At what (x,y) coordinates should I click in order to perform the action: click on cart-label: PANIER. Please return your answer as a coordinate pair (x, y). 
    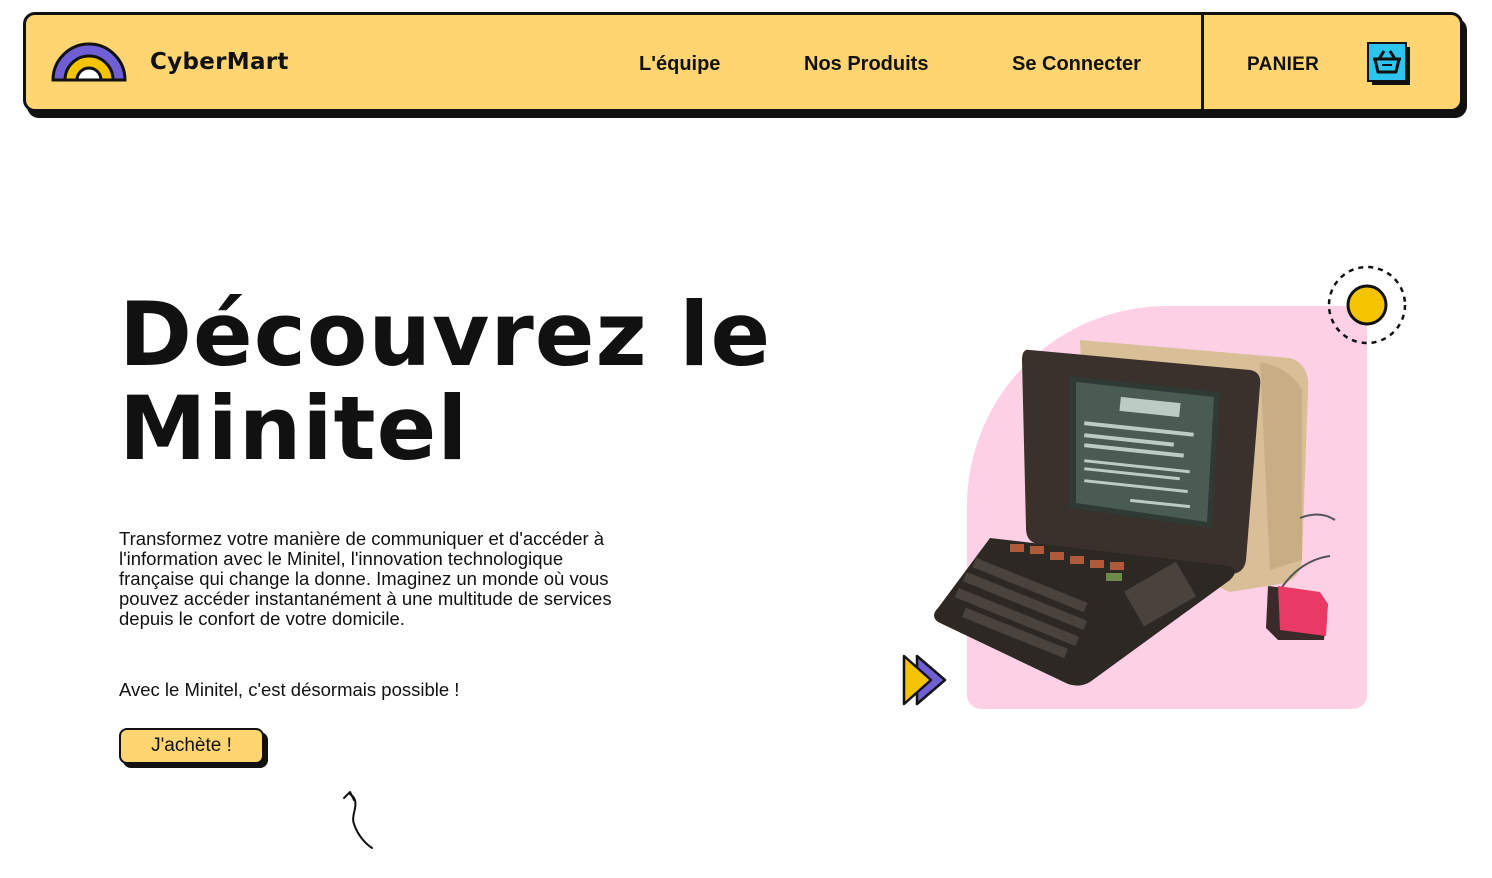
    Looking at the image, I should click on (1283, 65).